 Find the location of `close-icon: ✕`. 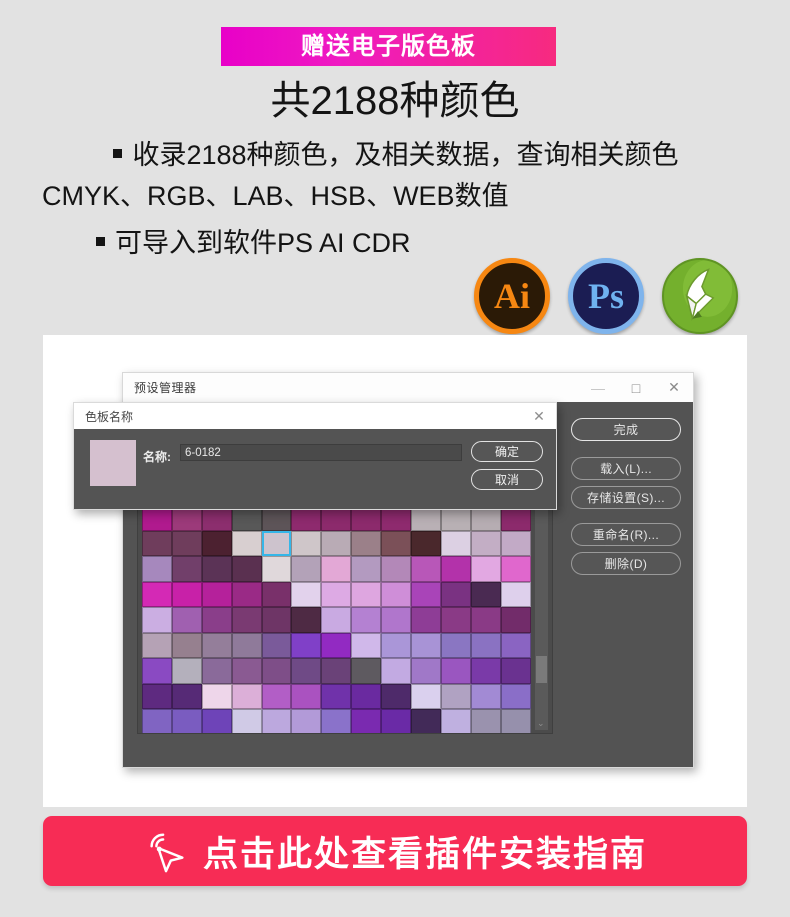

close-icon: ✕ is located at coordinates (674, 388).